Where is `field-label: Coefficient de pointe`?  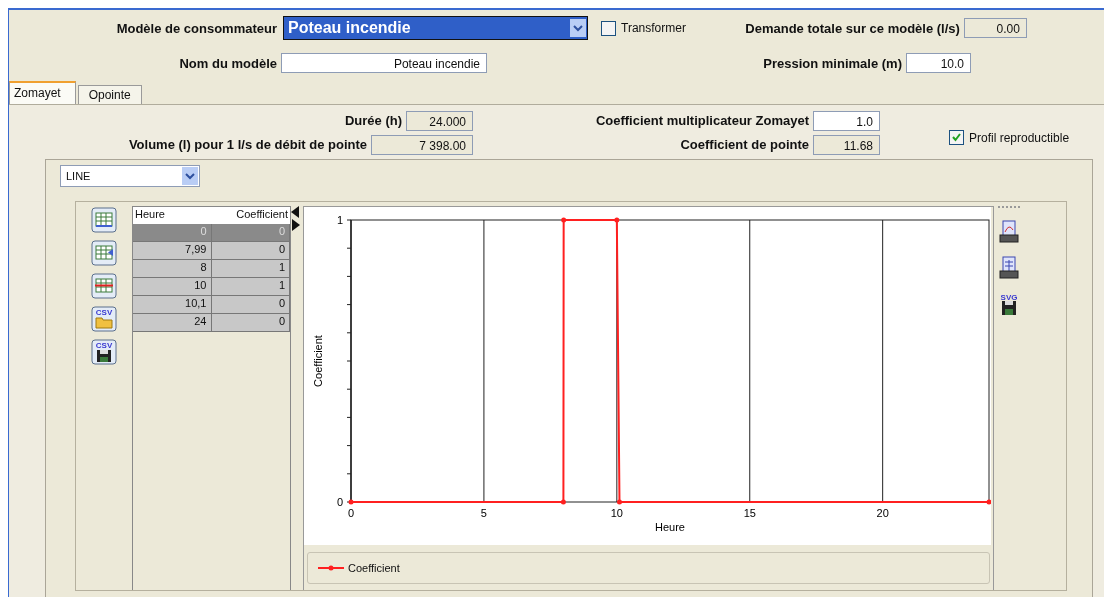 field-label: Coefficient de pointe is located at coordinates (744, 144).